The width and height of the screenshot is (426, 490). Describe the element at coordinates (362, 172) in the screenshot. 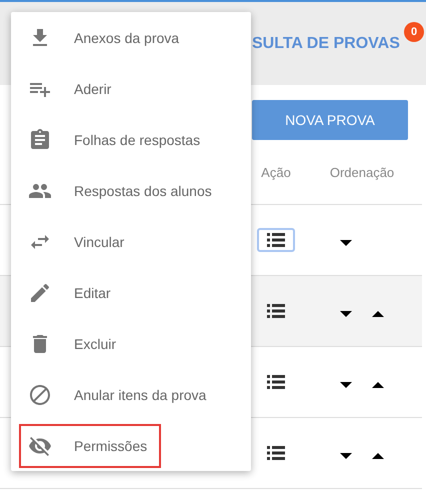

I see `column-header: Ordenação` at that location.